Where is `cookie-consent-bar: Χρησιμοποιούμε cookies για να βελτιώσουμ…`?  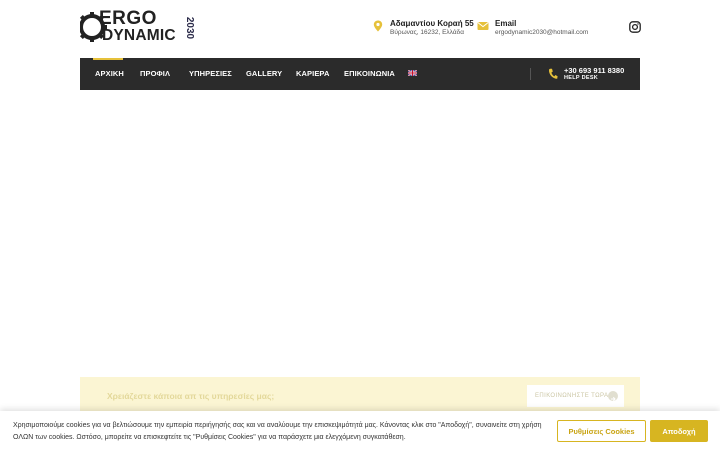 cookie-consent-bar: Χρησιμοποιούμε cookies για να βελτιώσουμ… is located at coordinates (360, 430).